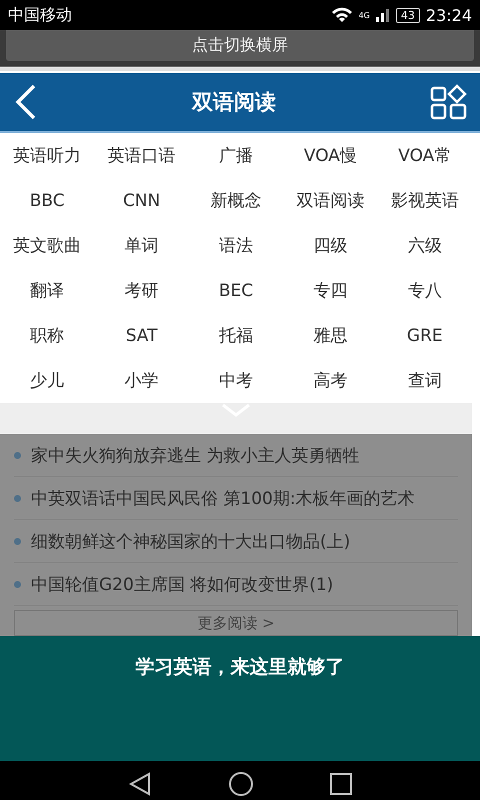  Describe the element at coordinates (47, 380) in the screenshot. I see `category-link: 少儿` at that location.